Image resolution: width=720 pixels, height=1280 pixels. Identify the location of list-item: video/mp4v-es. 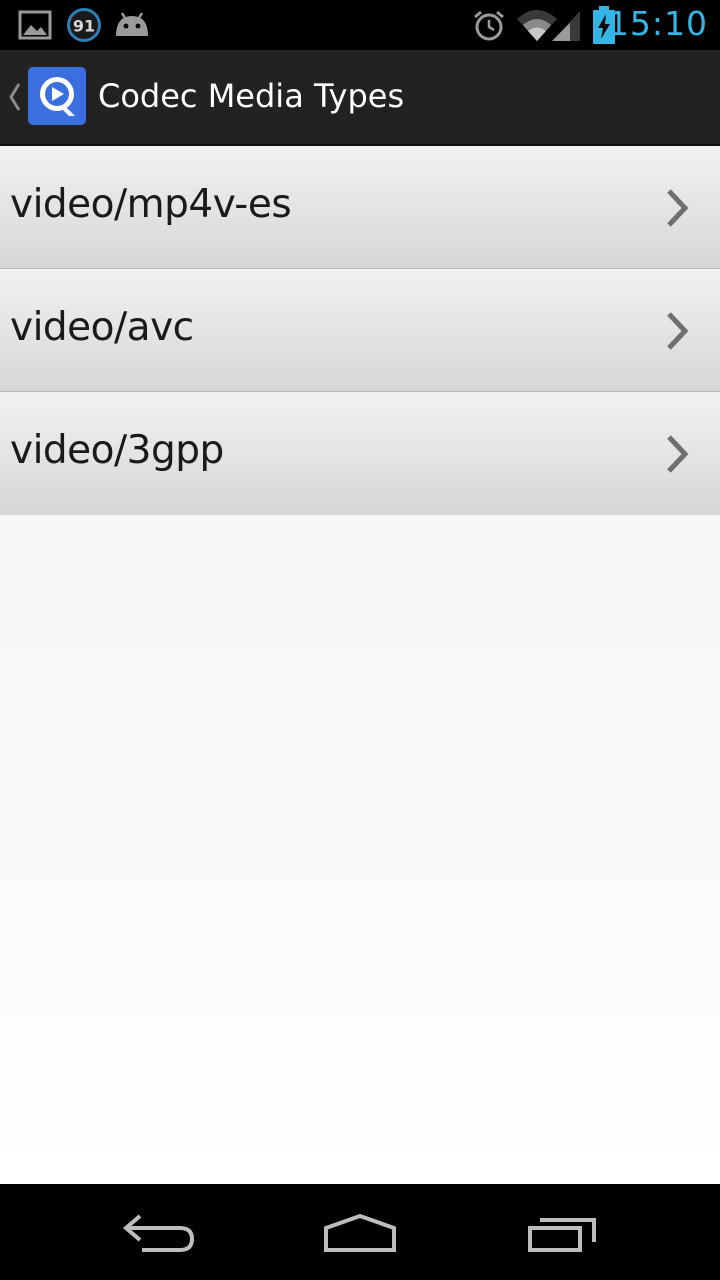
(360, 207).